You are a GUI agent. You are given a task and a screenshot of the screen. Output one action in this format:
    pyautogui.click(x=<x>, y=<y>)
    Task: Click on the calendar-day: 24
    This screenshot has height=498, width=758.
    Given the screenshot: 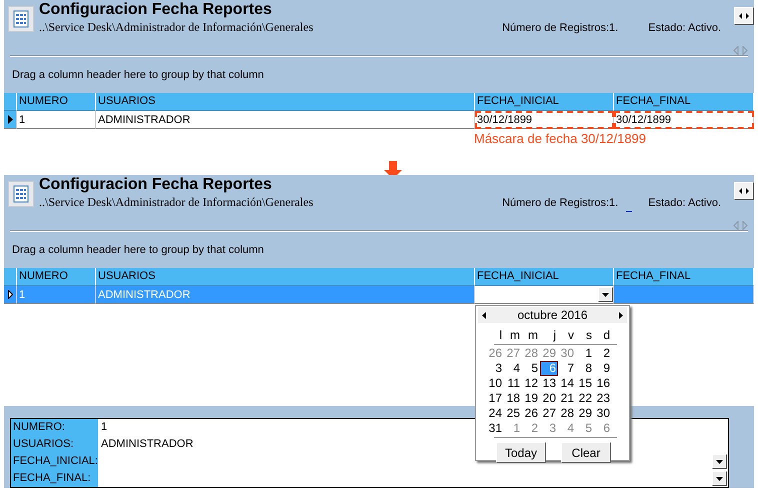 What is the action you would take?
    pyautogui.click(x=495, y=413)
    